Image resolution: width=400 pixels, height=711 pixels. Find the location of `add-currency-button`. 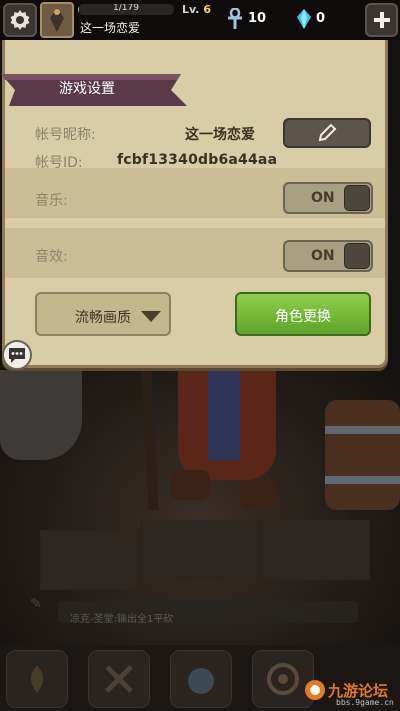

add-currency-button is located at coordinates (381, 20).